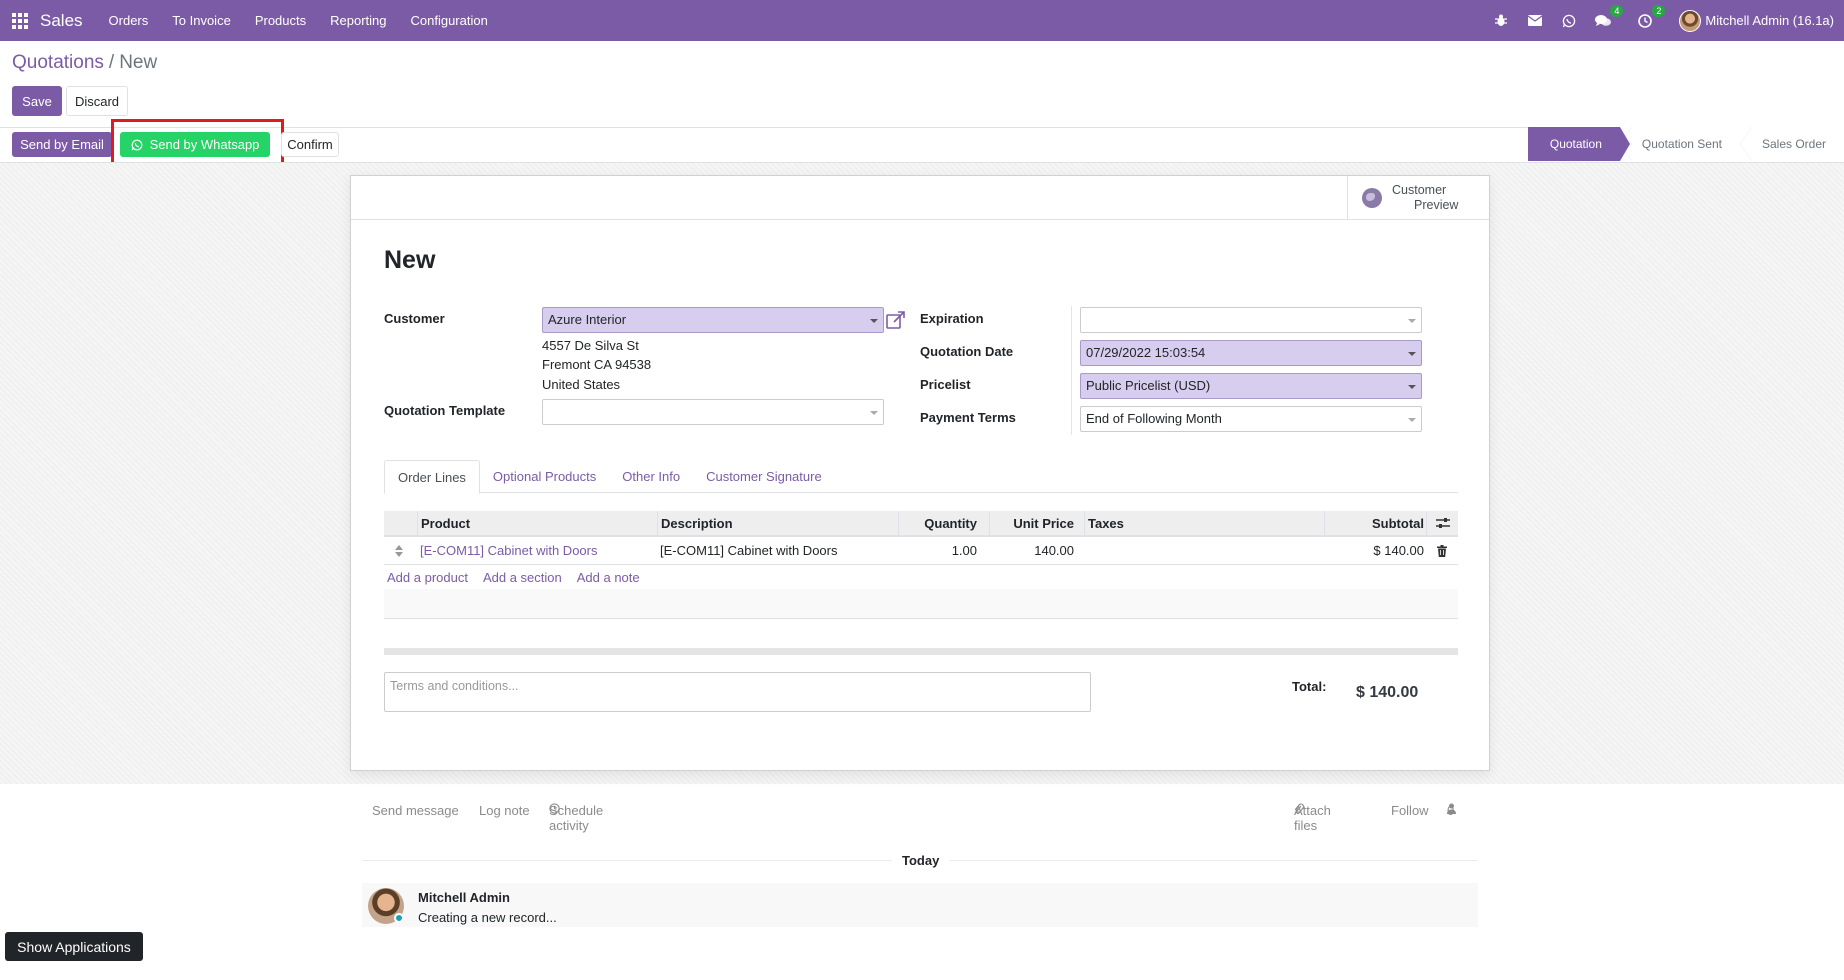  Describe the element at coordinates (1442, 550) in the screenshot. I see `trash-icon` at that location.